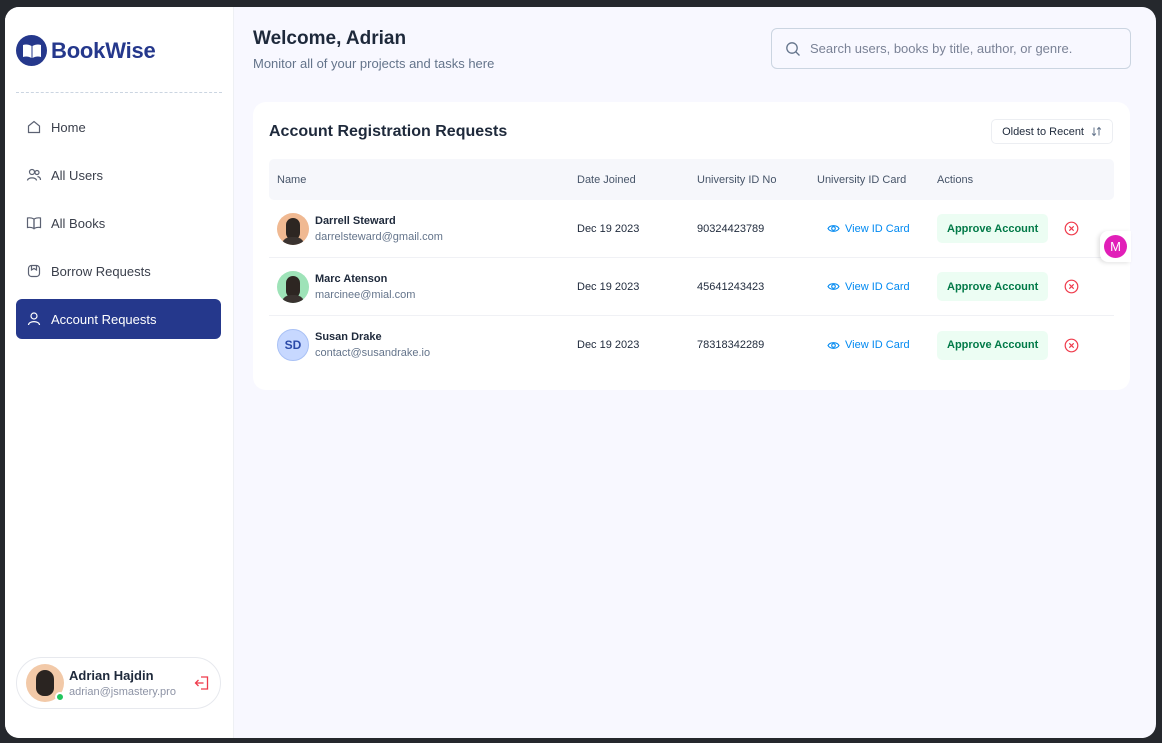  What do you see at coordinates (111, 675) in the screenshot?
I see `profile-name: Adrian Hajdin` at bounding box center [111, 675].